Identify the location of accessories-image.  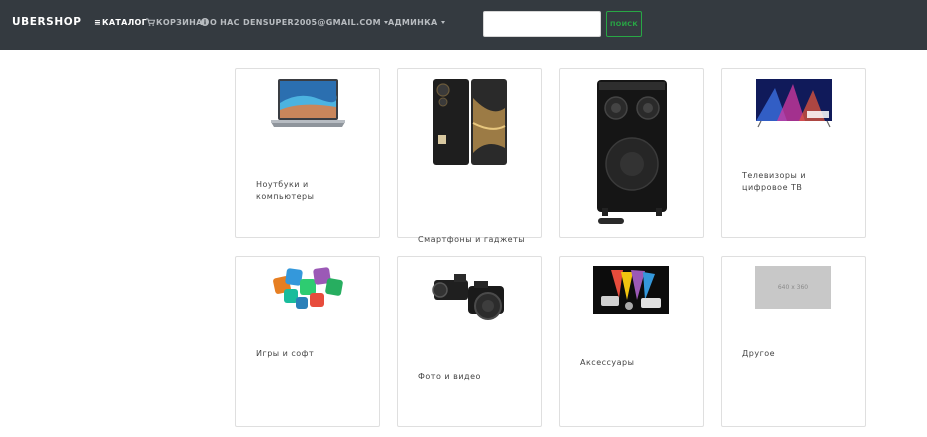
(631, 290).